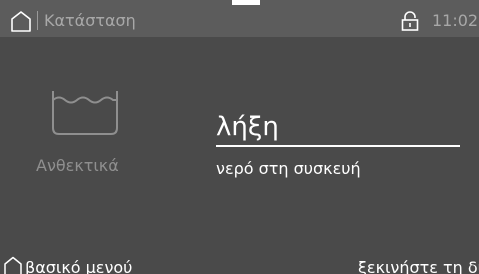 The height and width of the screenshot is (274, 479). Describe the element at coordinates (247, 127) in the screenshot. I see `main-value: λήξη` at that location.